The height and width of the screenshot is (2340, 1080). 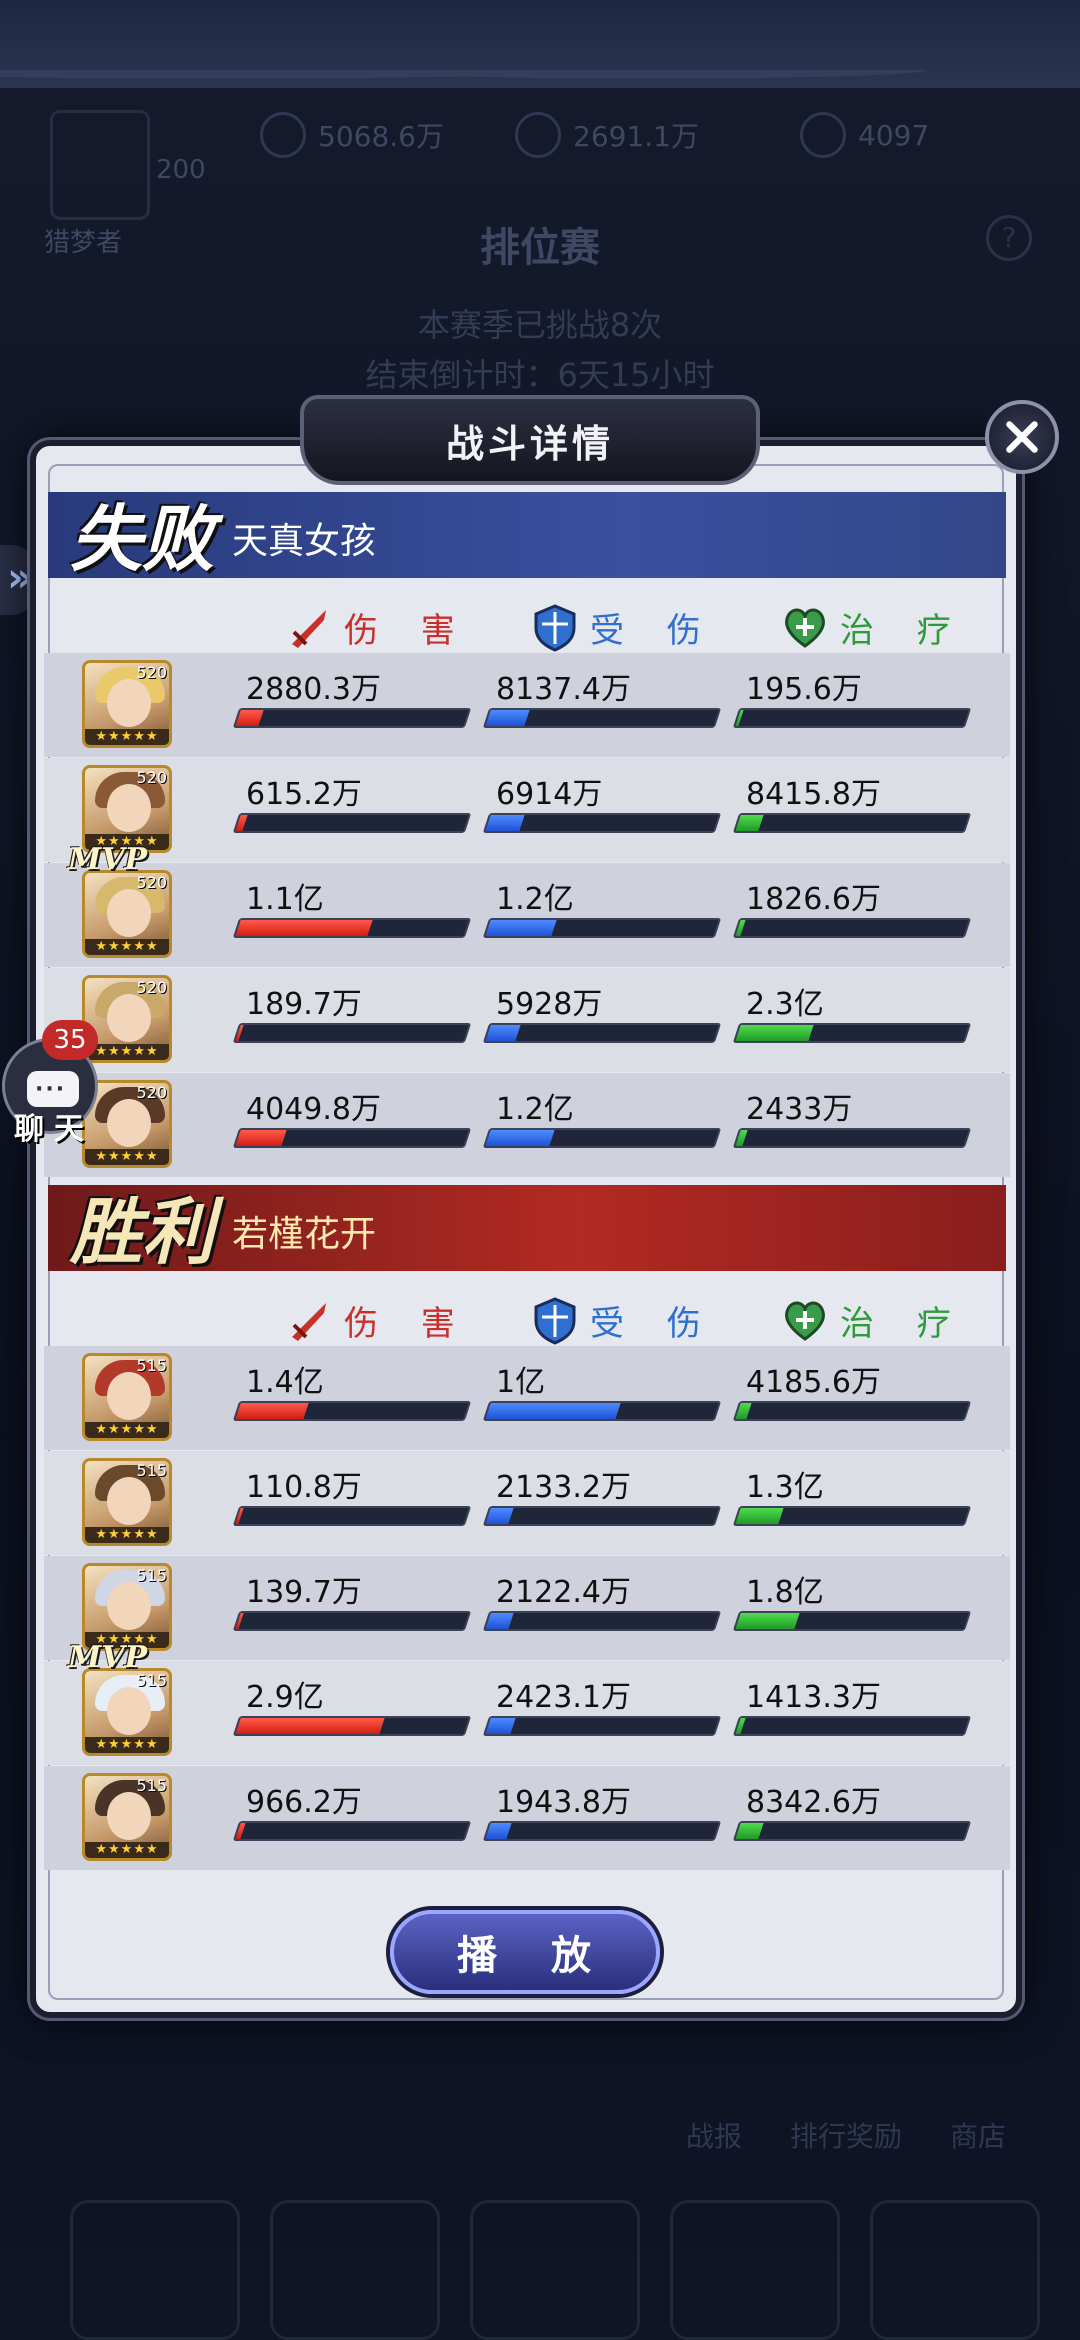 I want to click on heal-value: 4185.6万, so click(x=813, y=1382).